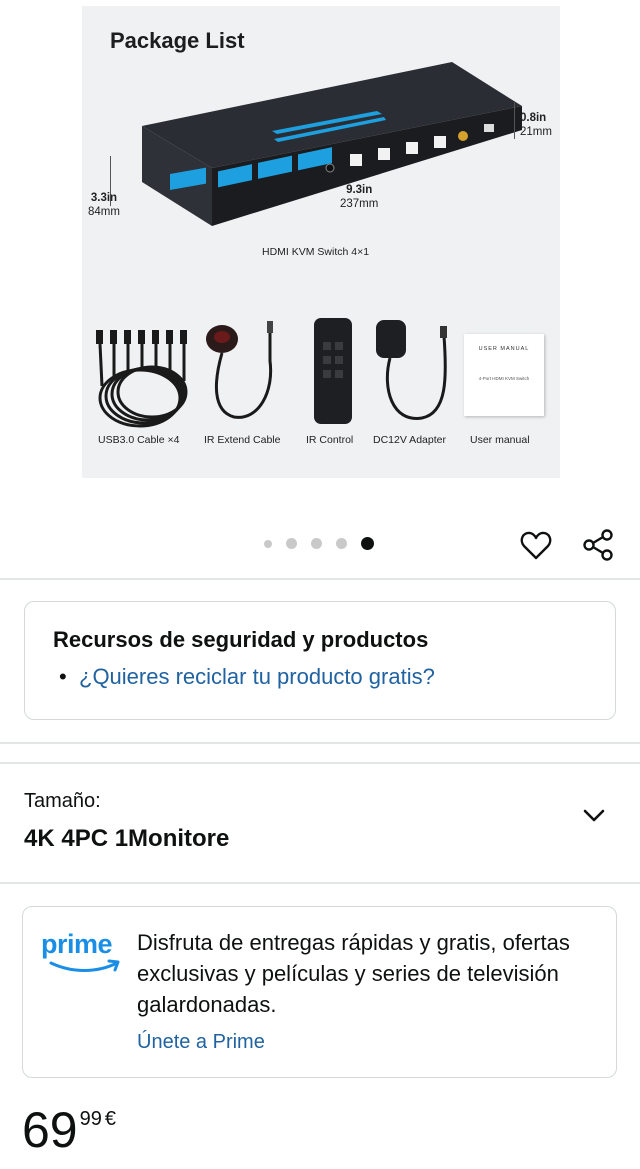 Image resolution: width=640 pixels, height=1169 pixels. What do you see at coordinates (504, 375) in the screenshot?
I see `user-manual-illustration: USER MANUAL 4-Port HDMI KVM Switch` at bounding box center [504, 375].